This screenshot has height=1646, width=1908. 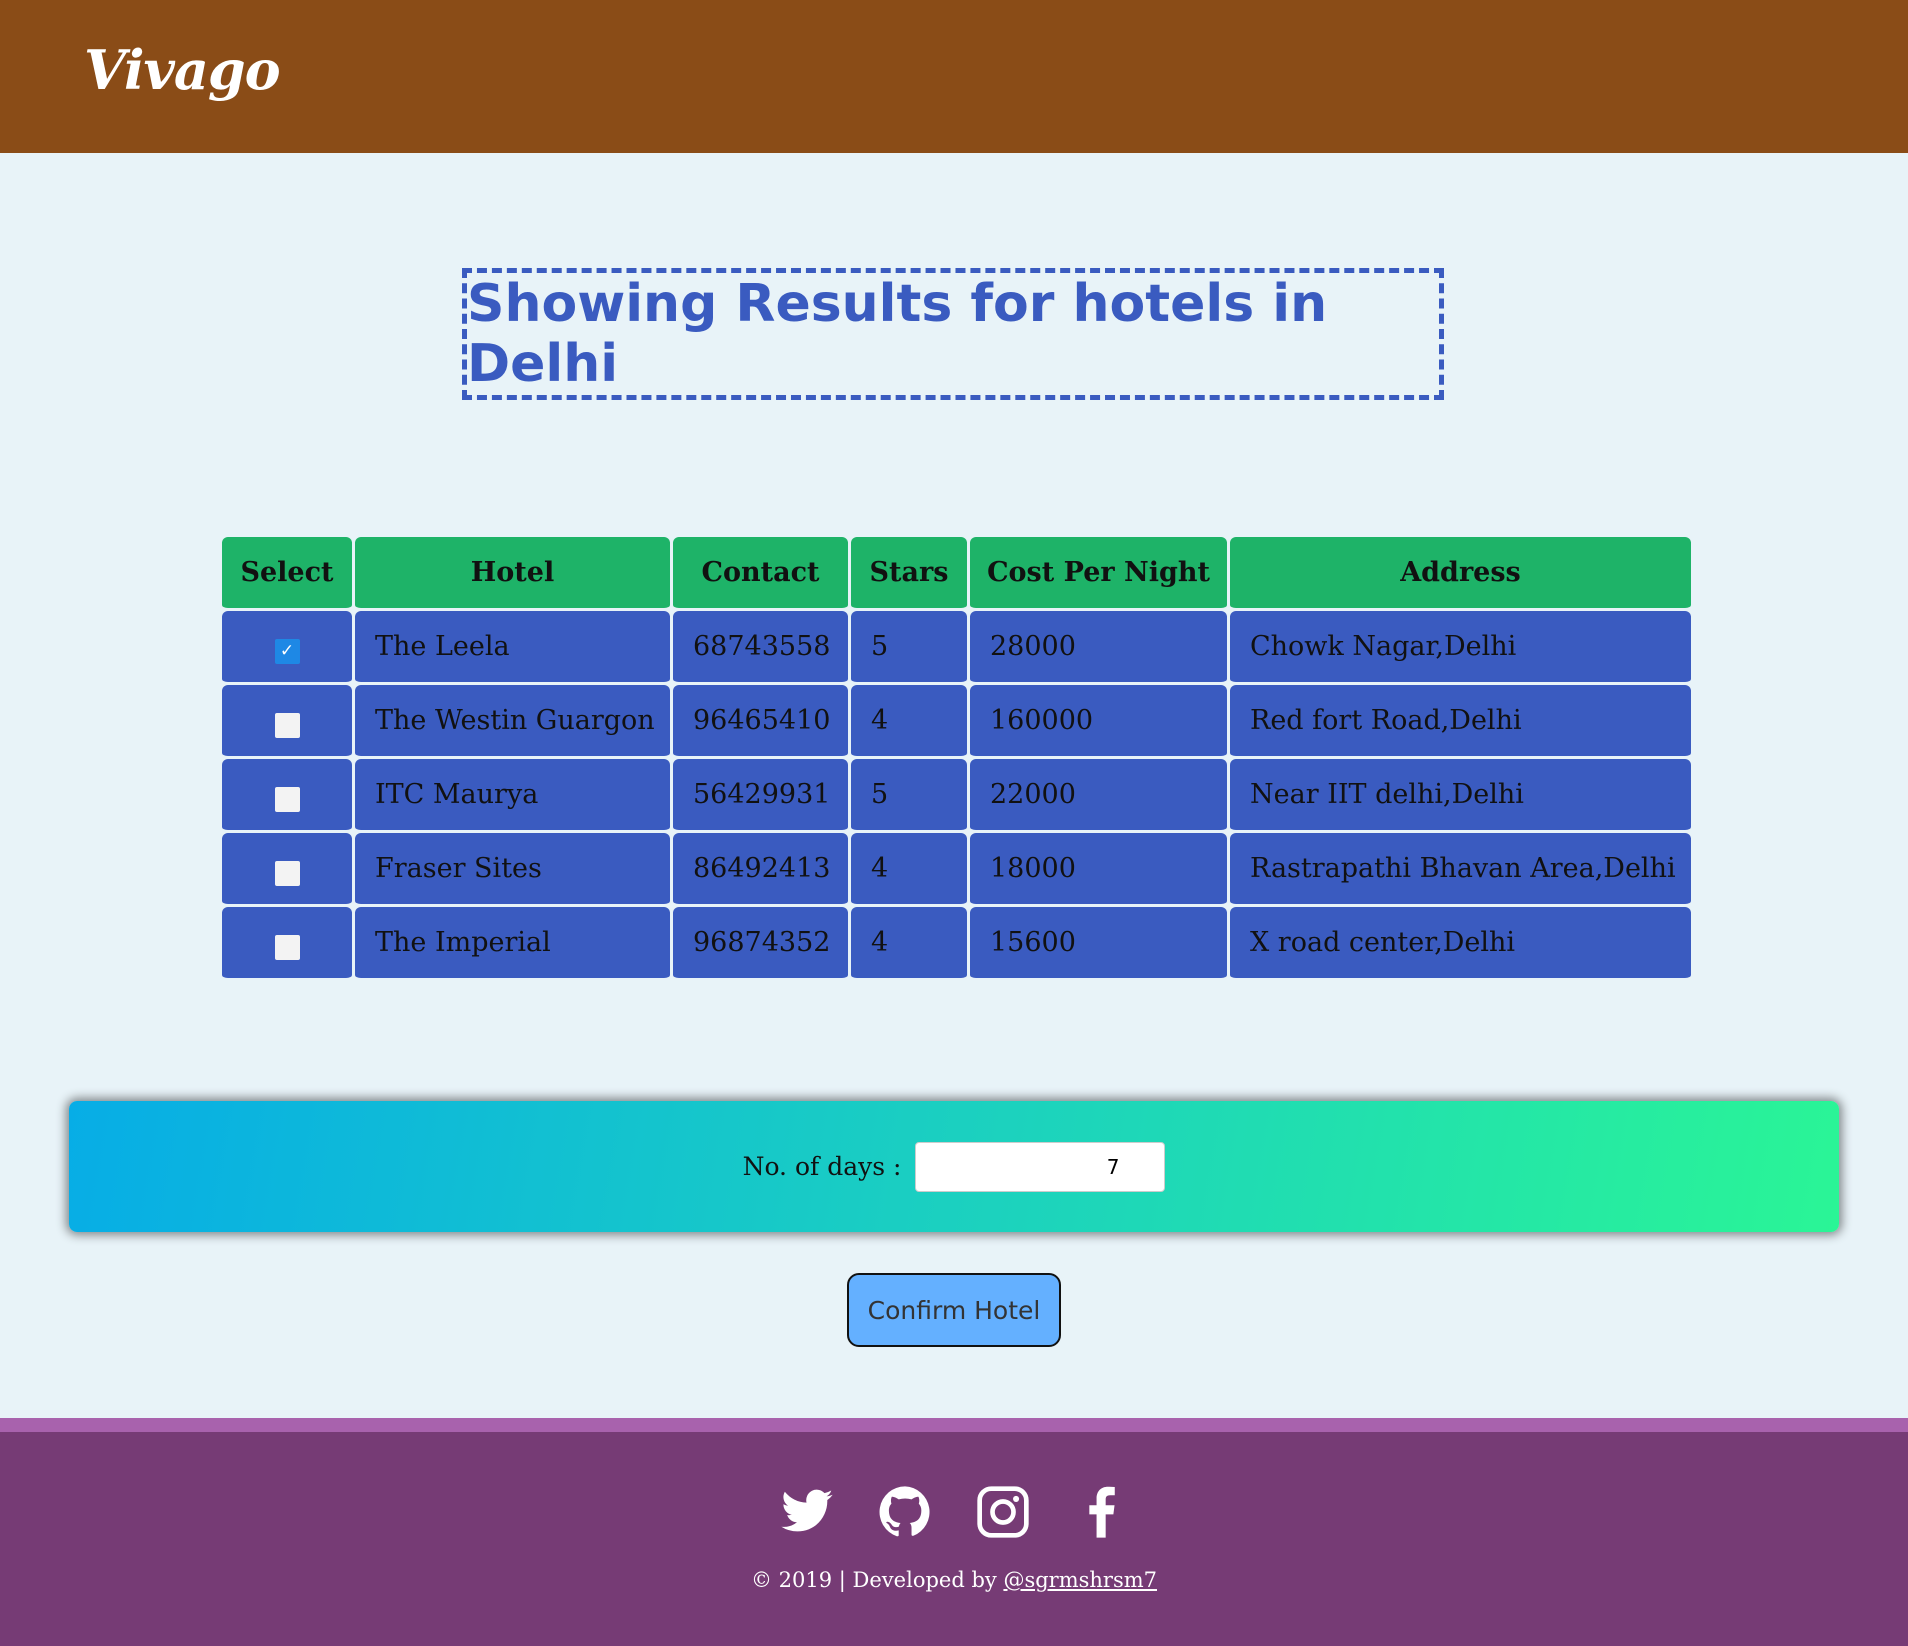 What do you see at coordinates (822, 1166) in the screenshot?
I see `days-label: No. of days :` at bounding box center [822, 1166].